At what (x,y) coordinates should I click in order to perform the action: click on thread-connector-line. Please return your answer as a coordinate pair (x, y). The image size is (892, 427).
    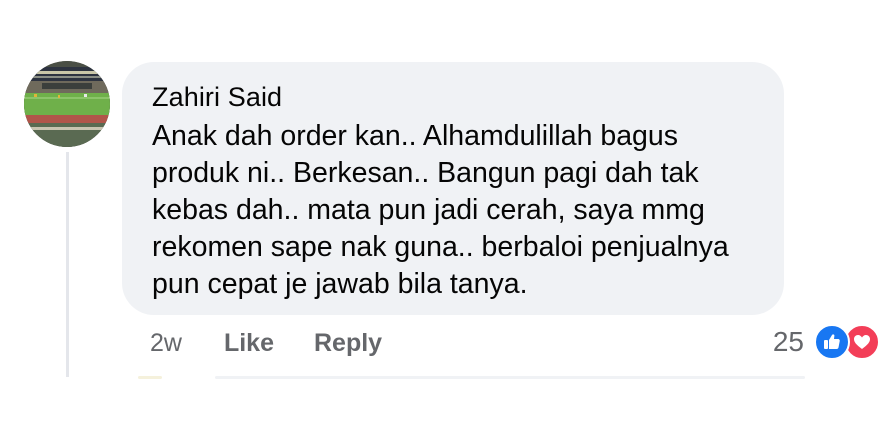
    Looking at the image, I should click on (67, 264).